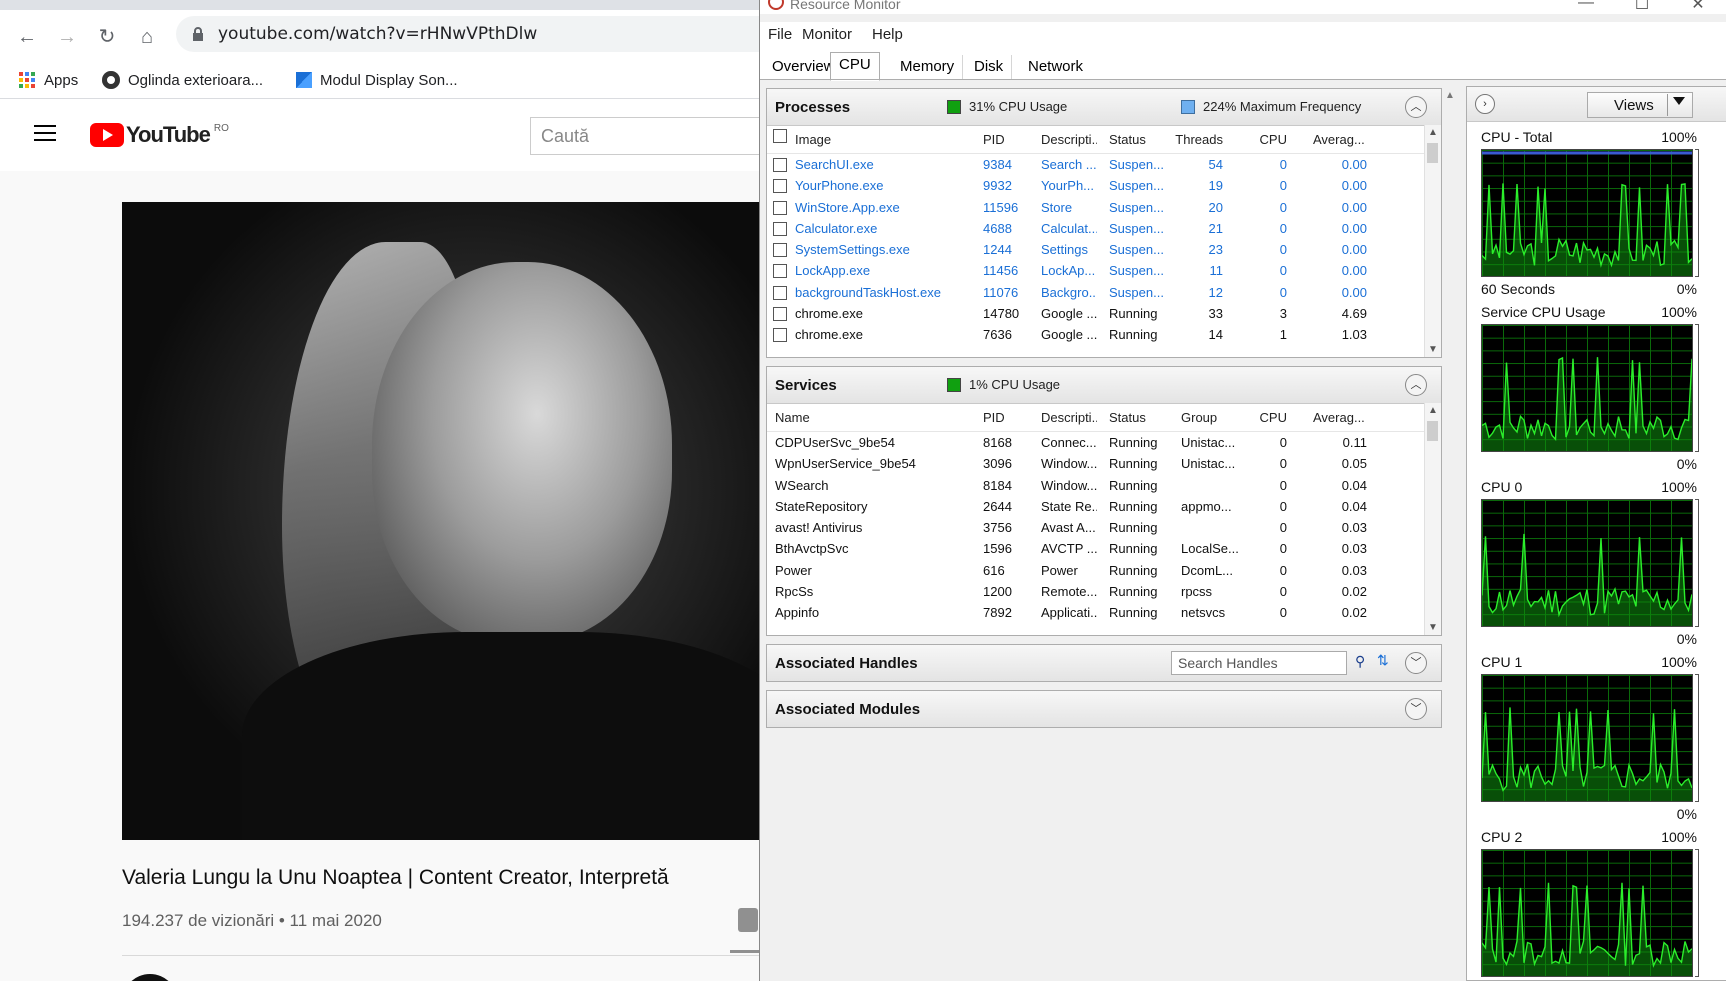 The width and height of the screenshot is (1726, 981). What do you see at coordinates (1698, 7) in the screenshot?
I see `close-icon: ✕` at bounding box center [1698, 7].